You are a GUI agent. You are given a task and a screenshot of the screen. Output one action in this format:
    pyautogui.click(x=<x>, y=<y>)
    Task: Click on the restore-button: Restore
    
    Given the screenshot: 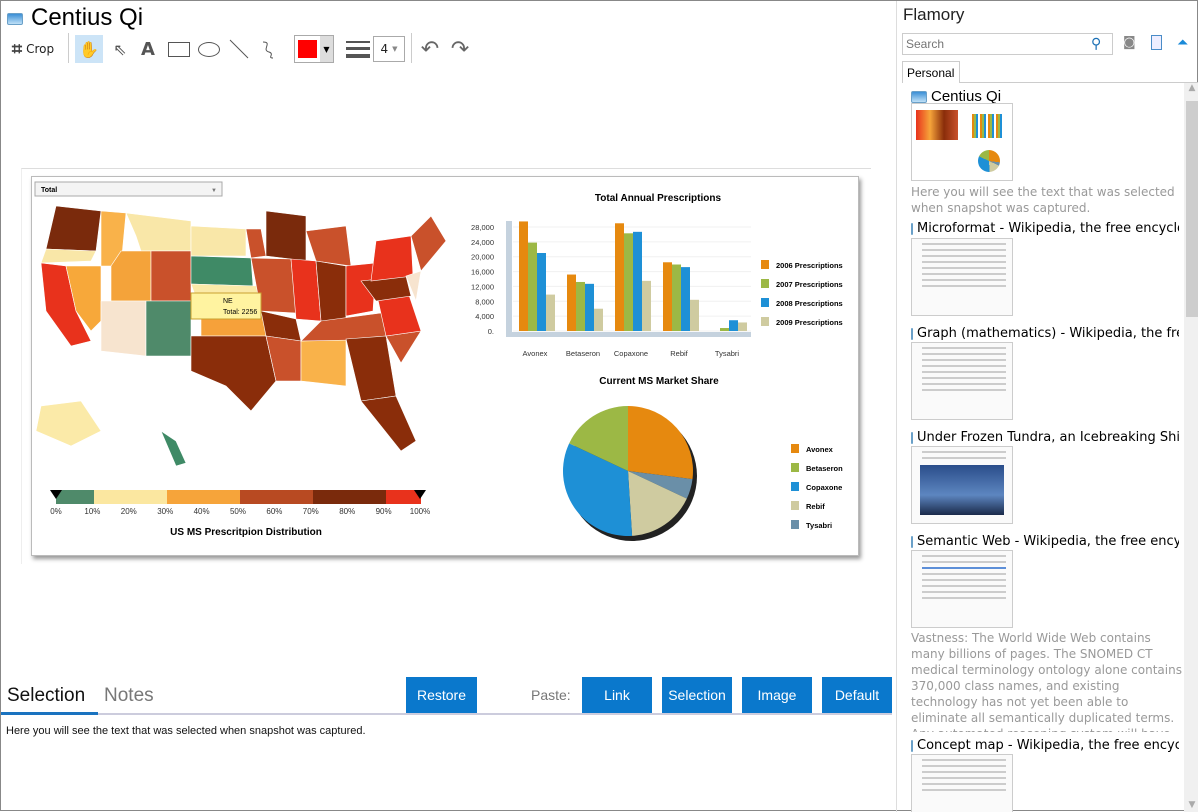 What is the action you would take?
    pyautogui.click(x=441, y=695)
    